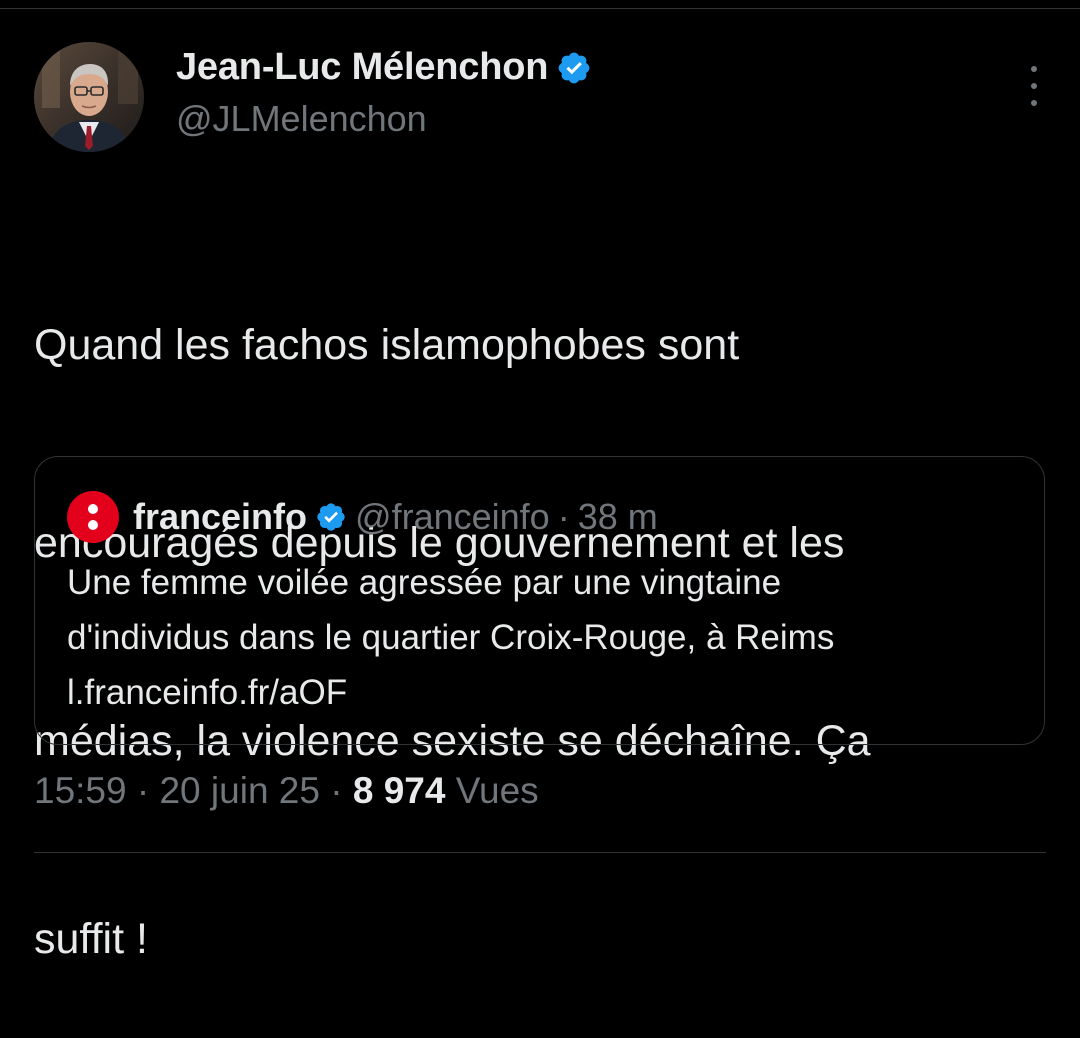 The width and height of the screenshot is (1080, 1038). I want to click on franceinfo-logo-icon, so click(93, 517).